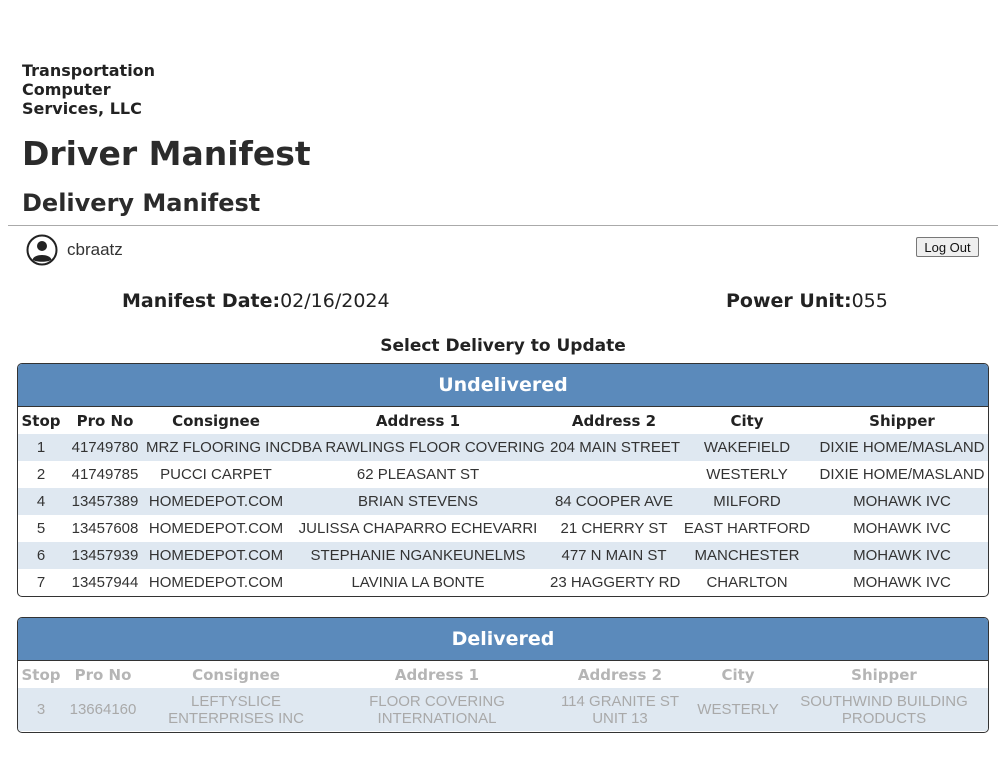 Image resolution: width=1006 pixels, height=781 pixels. I want to click on cell-city: MILFORD, so click(747, 501).